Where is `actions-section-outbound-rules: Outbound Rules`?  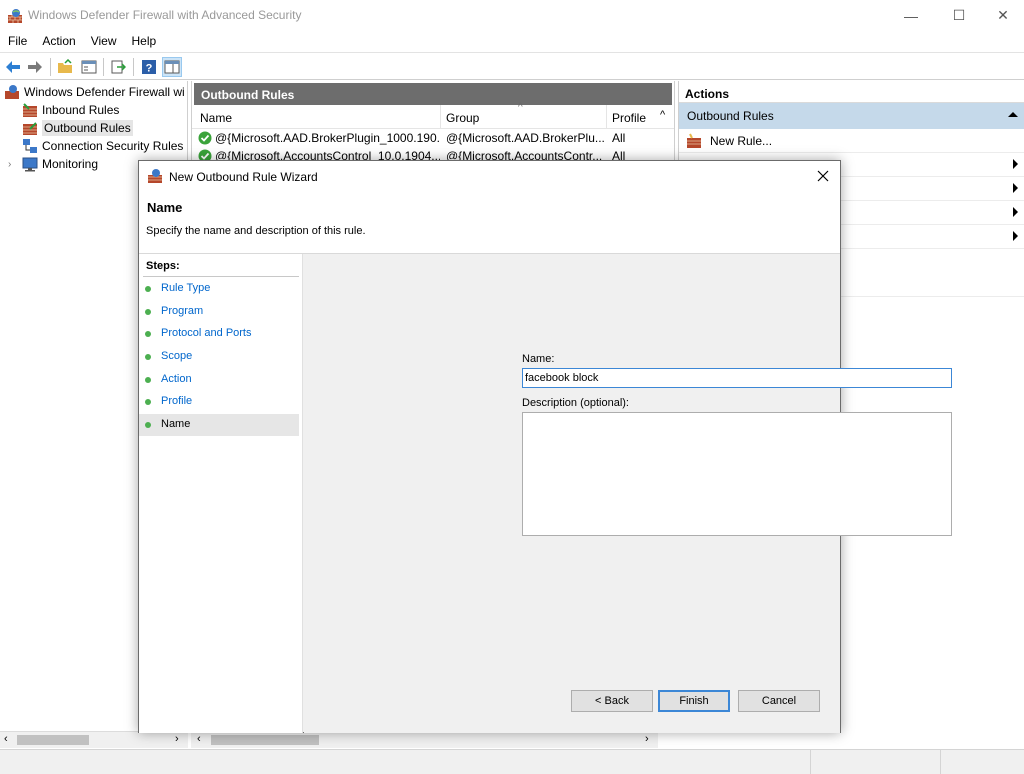 actions-section-outbound-rules: Outbound Rules is located at coordinates (851, 116).